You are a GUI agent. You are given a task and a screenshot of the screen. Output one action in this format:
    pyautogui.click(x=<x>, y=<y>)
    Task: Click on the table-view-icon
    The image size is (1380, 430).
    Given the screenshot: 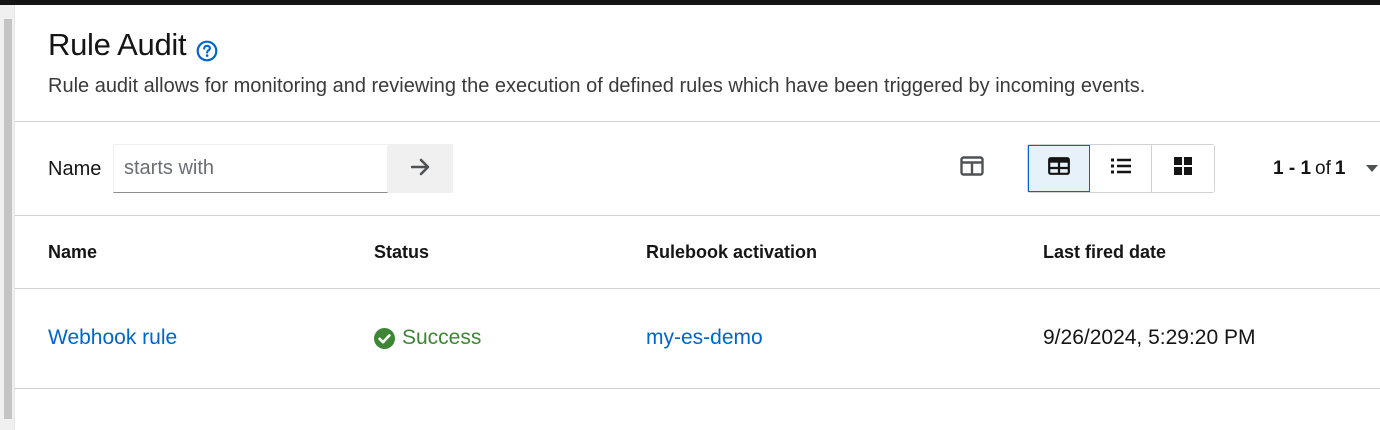 What is the action you would take?
    pyautogui.click(x=1058, y=168)
    